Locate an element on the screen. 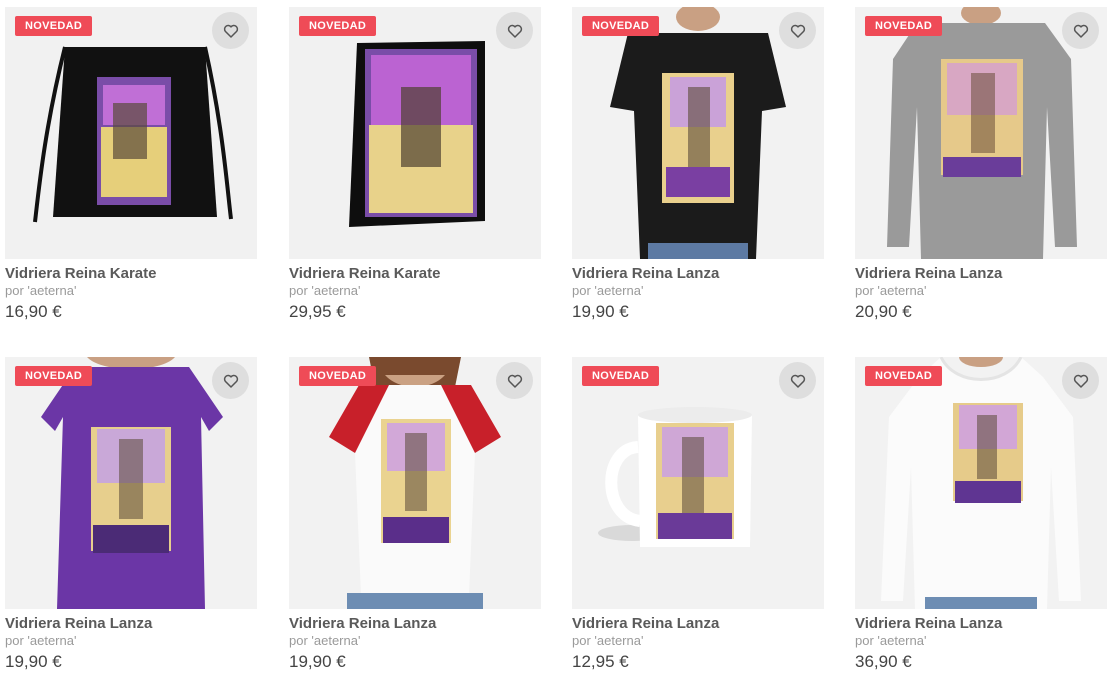 This screenshot has width=1112, height=686. product-price: 29,95 € is located at coordinates (317, 311).